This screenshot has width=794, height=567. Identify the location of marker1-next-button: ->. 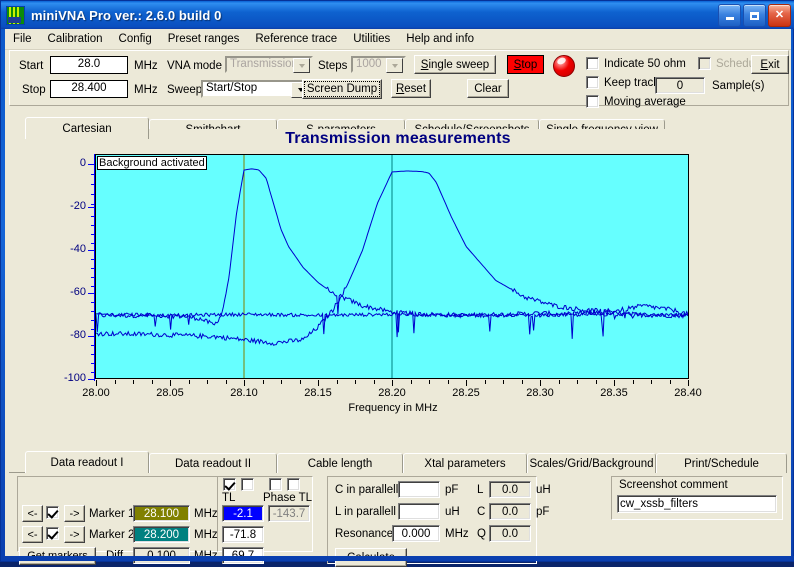
(74, 513).